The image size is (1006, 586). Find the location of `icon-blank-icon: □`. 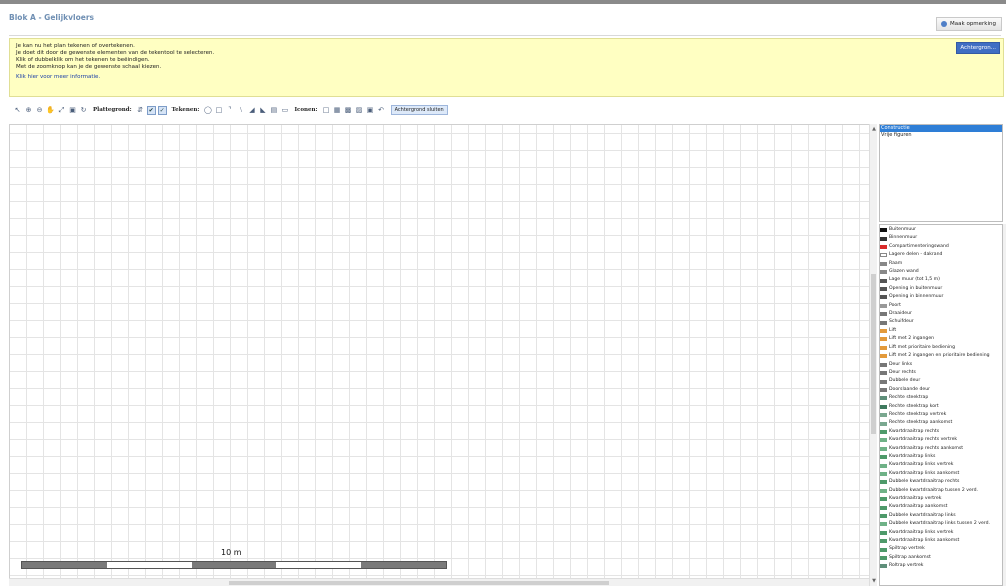

icon-blank-icon: □ is located at coordinates (326, 110).